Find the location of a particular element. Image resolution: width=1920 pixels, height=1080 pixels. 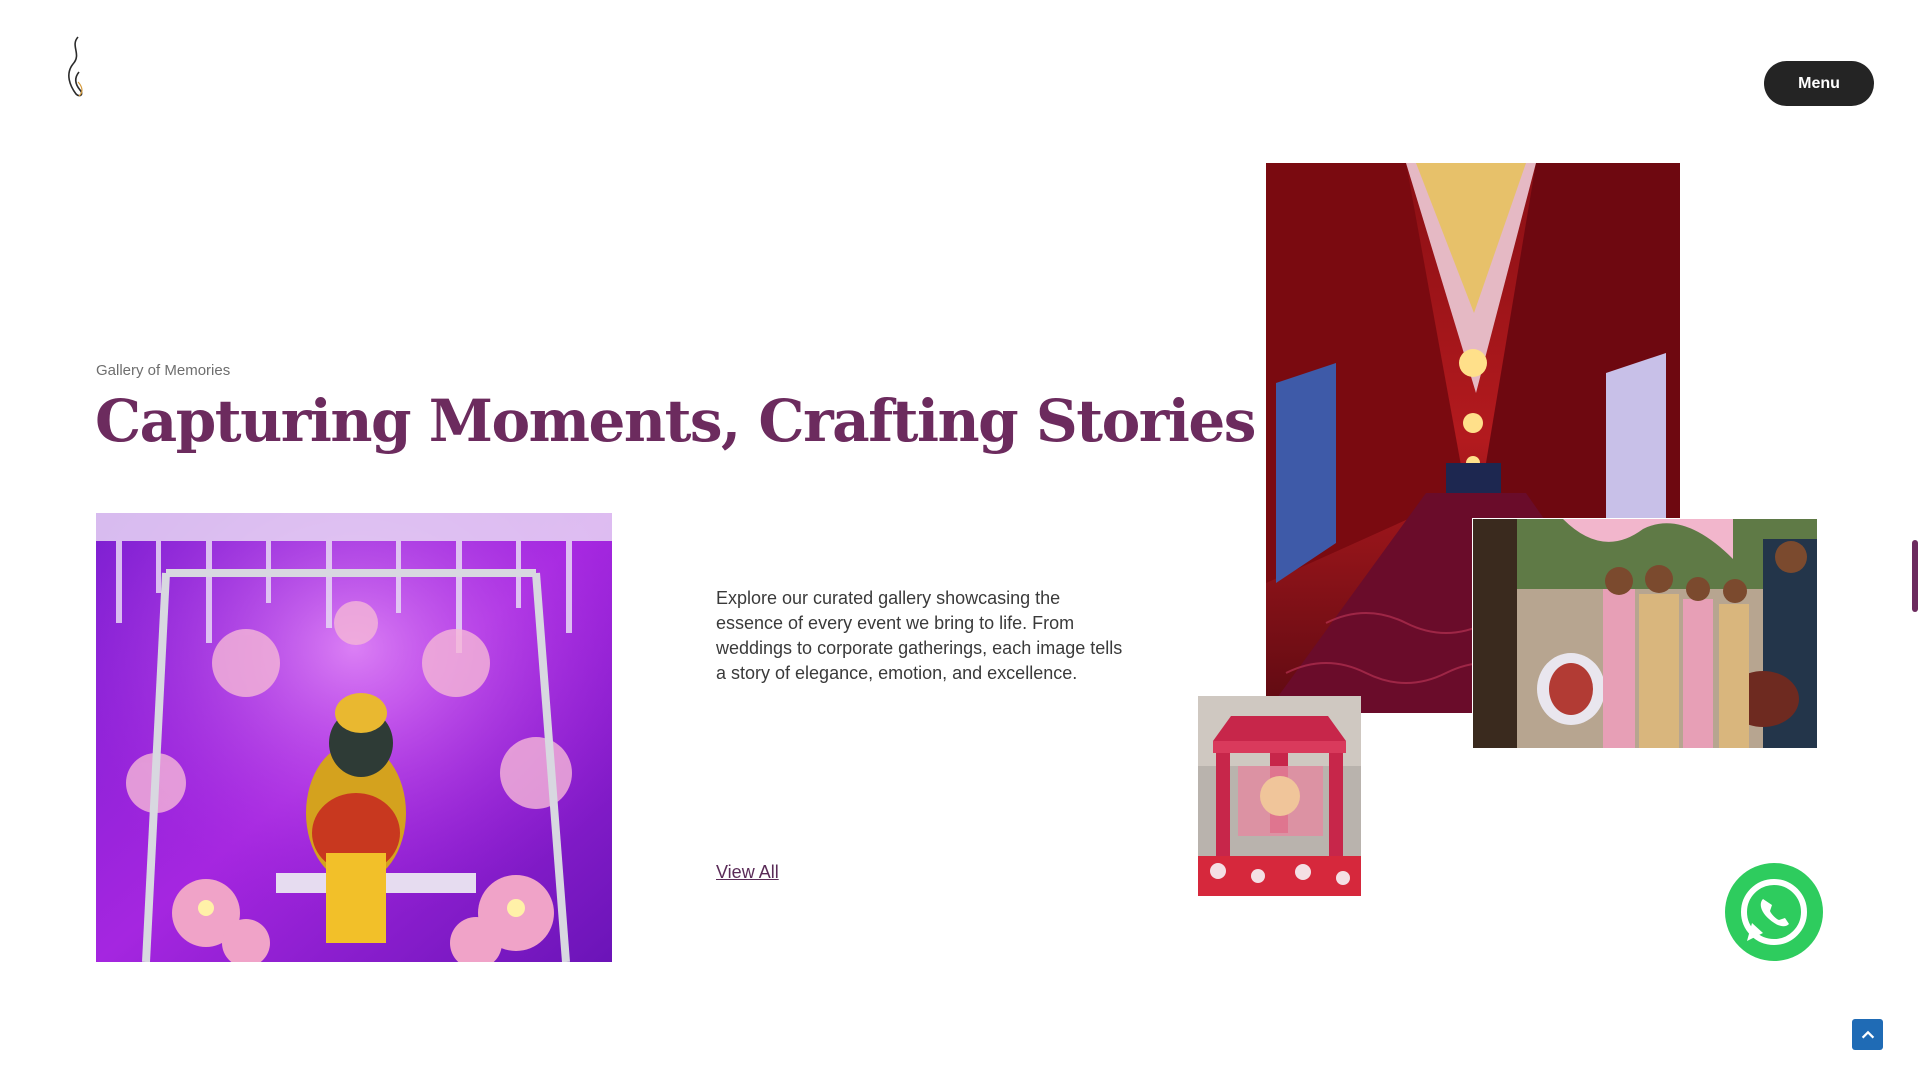

scroll-indicator is located at coordinates (1915, 576).